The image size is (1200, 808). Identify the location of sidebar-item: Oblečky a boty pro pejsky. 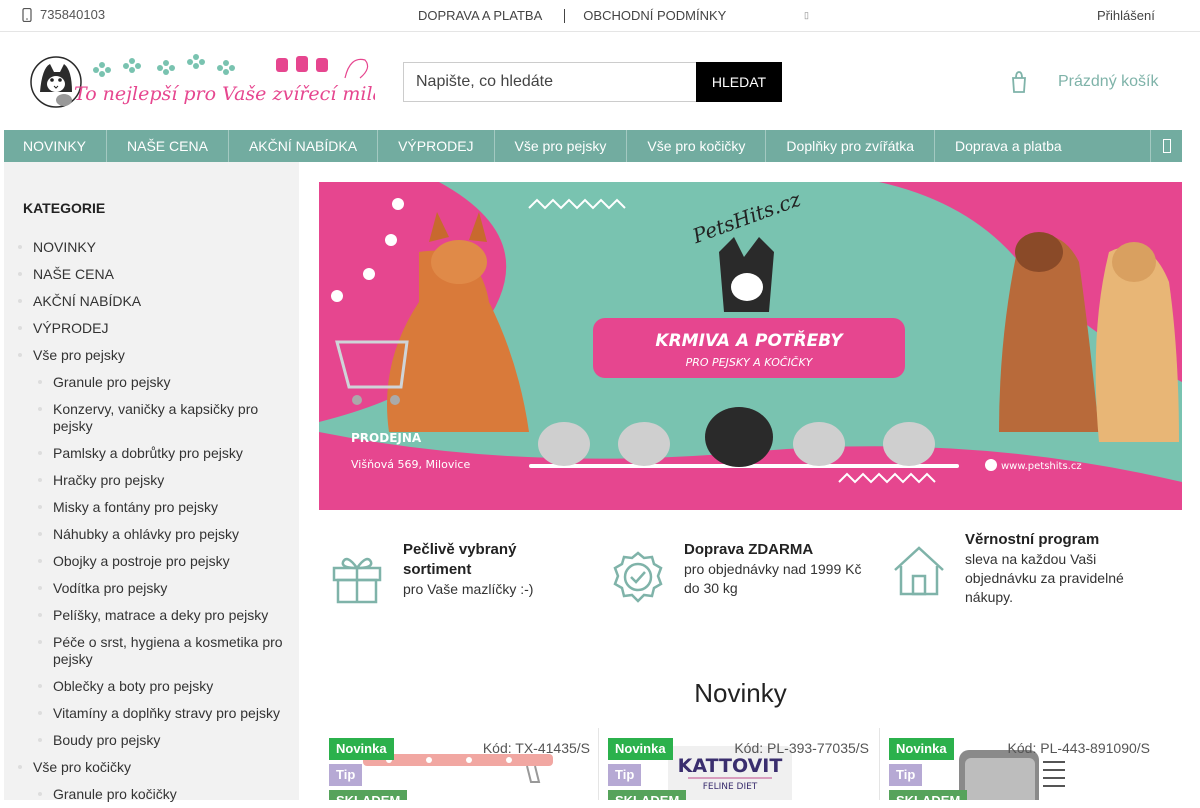
(151, 686).